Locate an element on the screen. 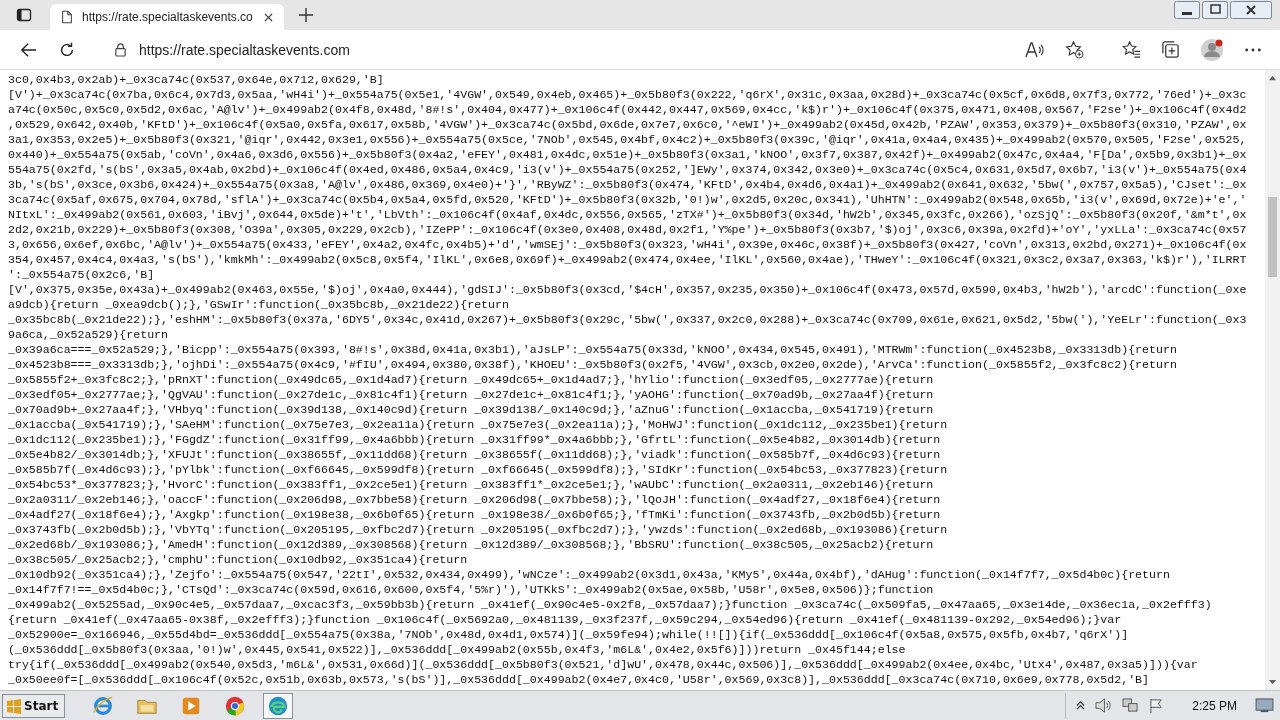  code-line: _0x50ee0f=[_0x536ddd[_0x106c4f(0x52c,0x51b,0x63b,0x573,'s(bS')],_0x536ddd[_0x499ab2(0x4e7,0x4c0,'U58r',0x569,0x3c8)],_0x536ddd[_0x3ca74c(0x710,0x6e9,0x778,0x5d2,'B] is located at coordinates (579, 679).